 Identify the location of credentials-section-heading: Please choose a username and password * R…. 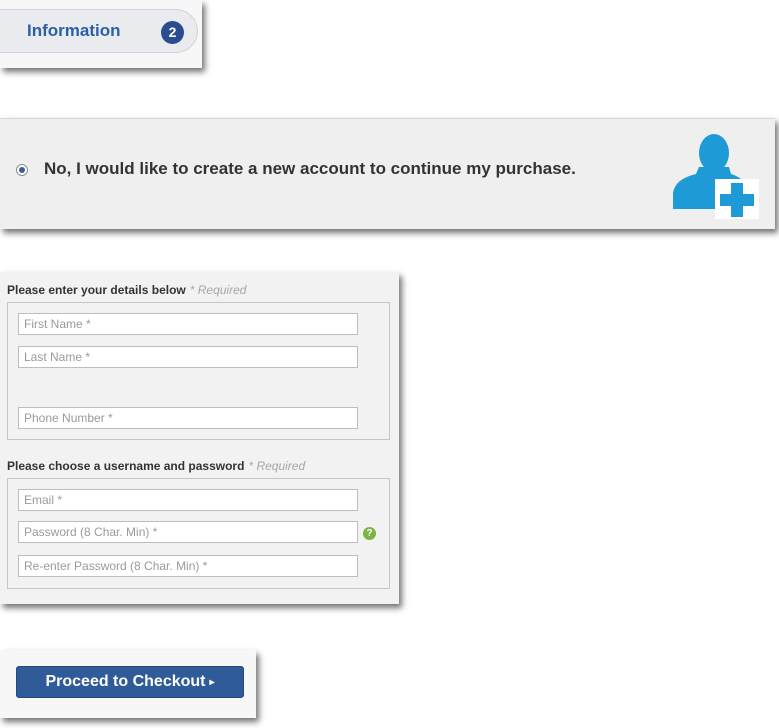
(156, 466).